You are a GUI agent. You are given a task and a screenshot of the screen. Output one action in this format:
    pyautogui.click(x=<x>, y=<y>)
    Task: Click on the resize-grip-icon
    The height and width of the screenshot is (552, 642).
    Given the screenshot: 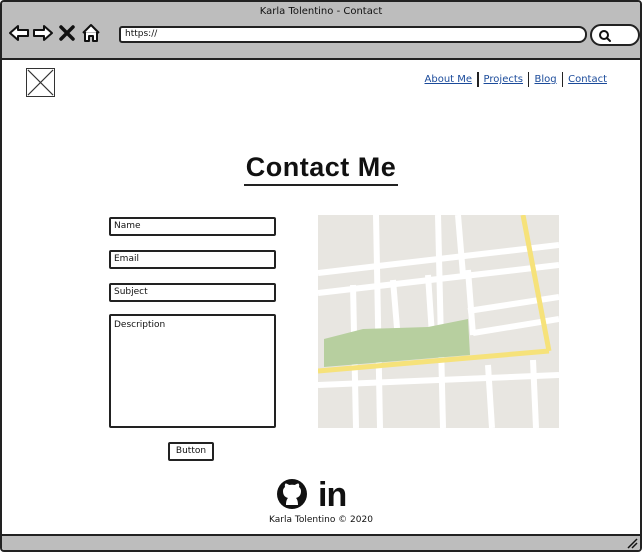 What is the action you would take?
    pyautogui.click(x=632, y=543)
    